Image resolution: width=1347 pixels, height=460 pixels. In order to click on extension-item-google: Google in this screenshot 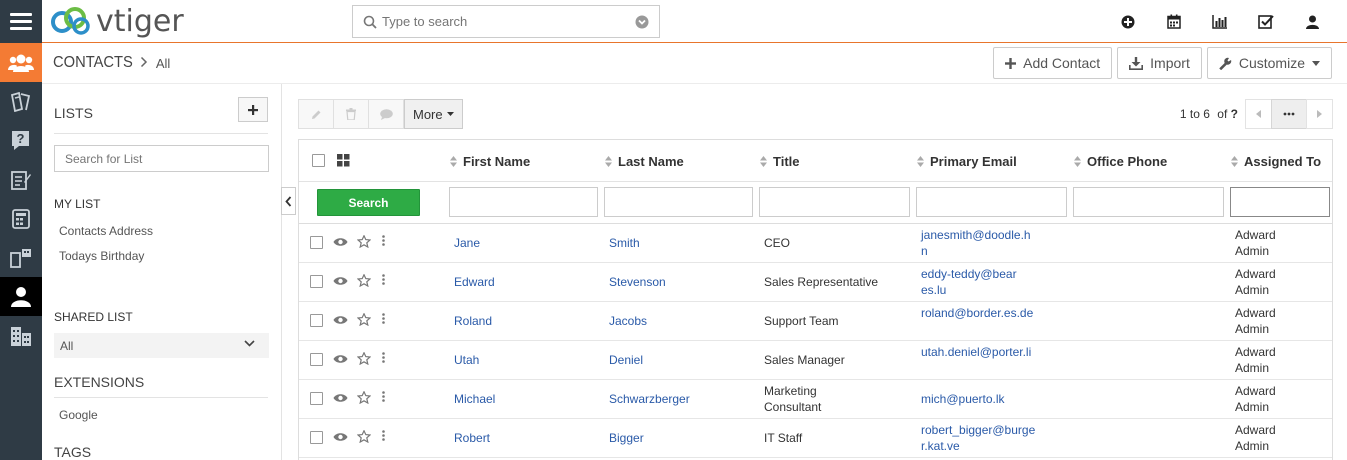, I will do `click(78, 415)`.